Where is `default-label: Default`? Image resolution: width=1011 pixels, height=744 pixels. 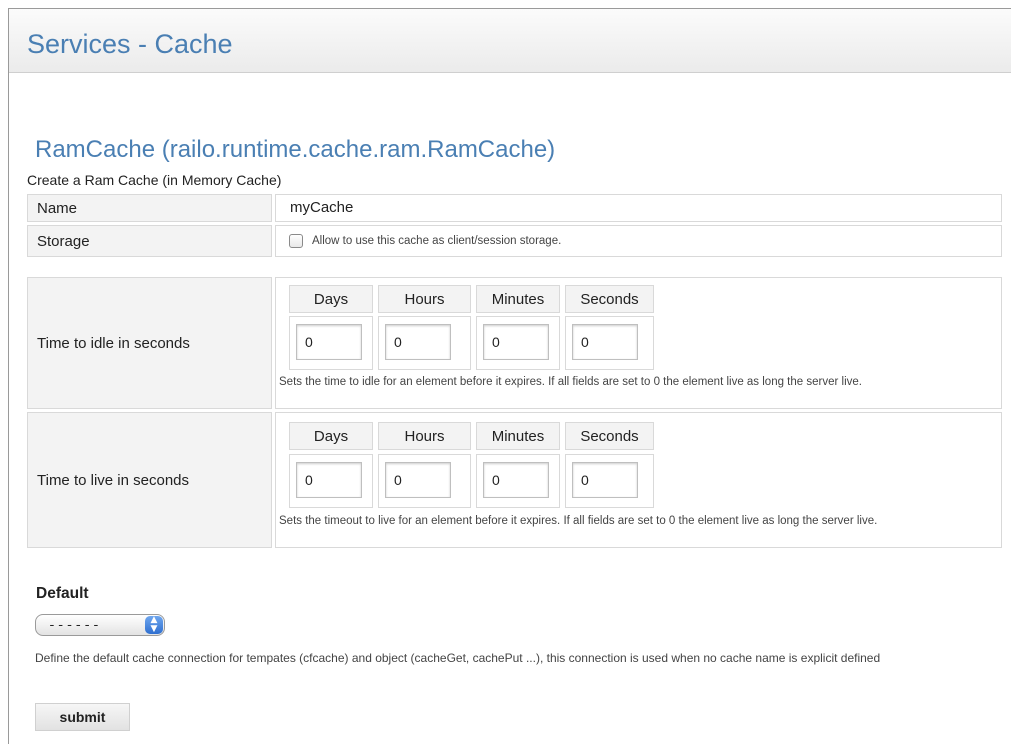 default-label: Default is located at coordinates (62, 593).